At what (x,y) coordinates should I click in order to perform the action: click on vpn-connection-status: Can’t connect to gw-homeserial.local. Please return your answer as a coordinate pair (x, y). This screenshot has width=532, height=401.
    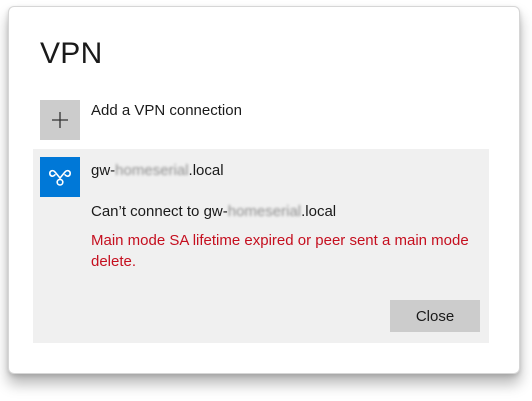
    Looking at the image, I should click on (213, 211).